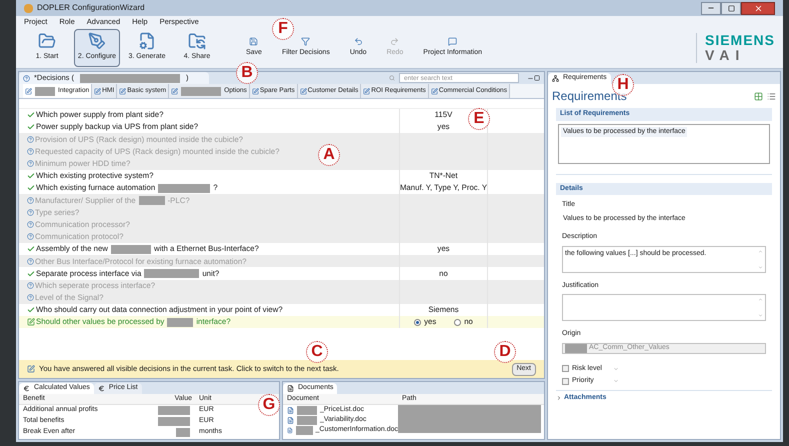  What do you see at coordinates (305, 41) in the screenshot?
I see `filter-icon` at bounding box center [305, 41].